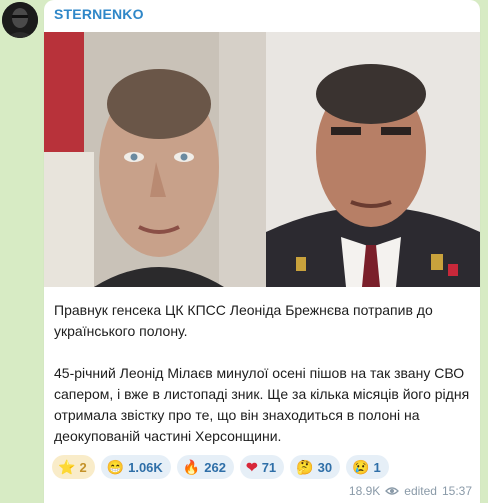 The image size is (488, 503). I want to click on star-icon: ⭐, so click(67, 467).